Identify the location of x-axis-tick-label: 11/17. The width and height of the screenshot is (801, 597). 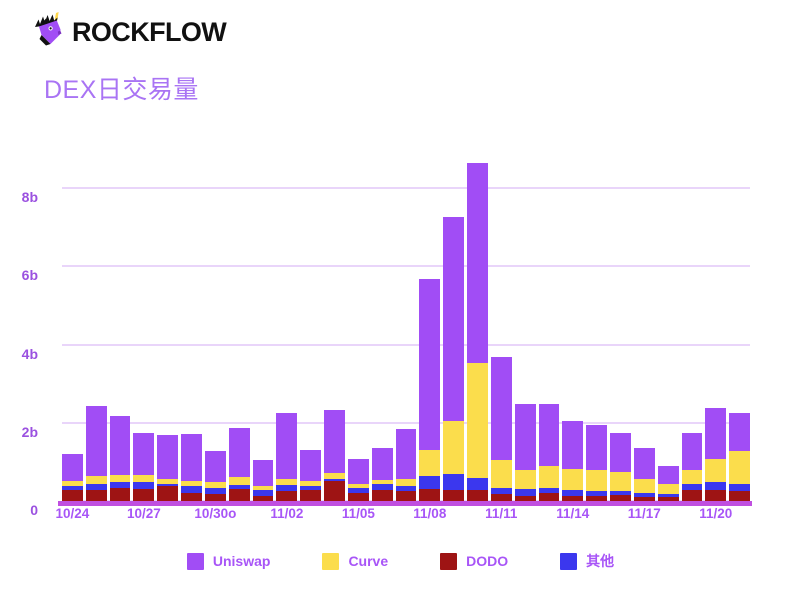
(644, 513).